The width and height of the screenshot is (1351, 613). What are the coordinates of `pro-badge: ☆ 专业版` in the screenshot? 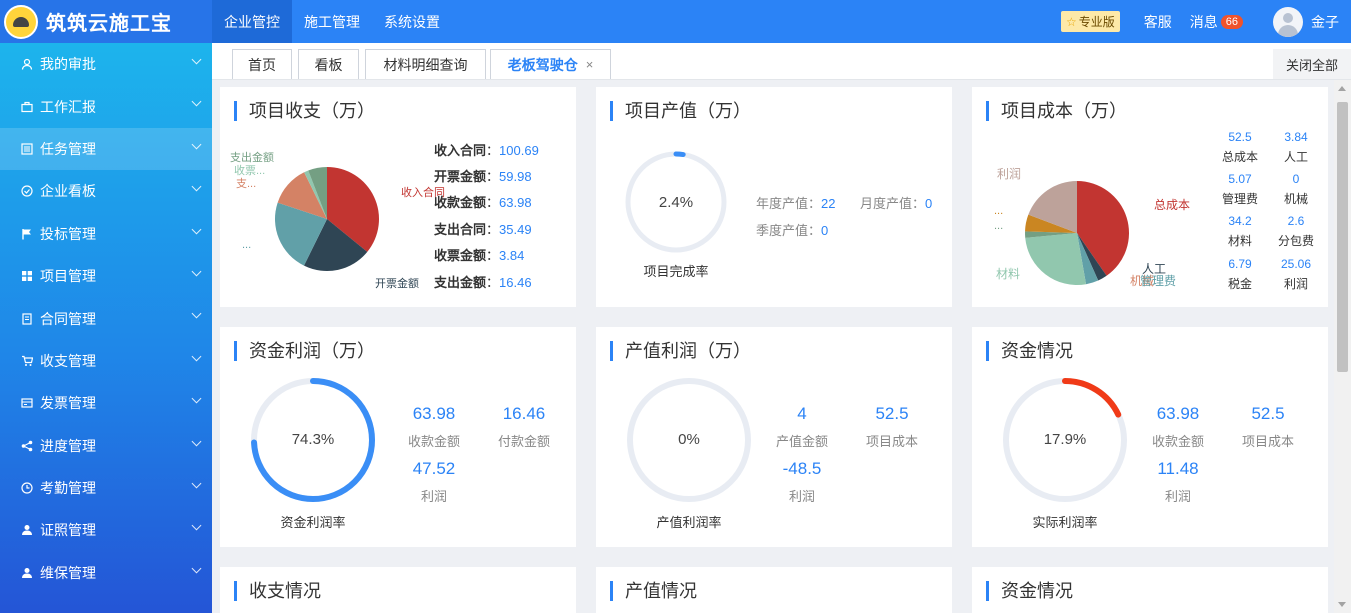 It's located at (1090, 21).